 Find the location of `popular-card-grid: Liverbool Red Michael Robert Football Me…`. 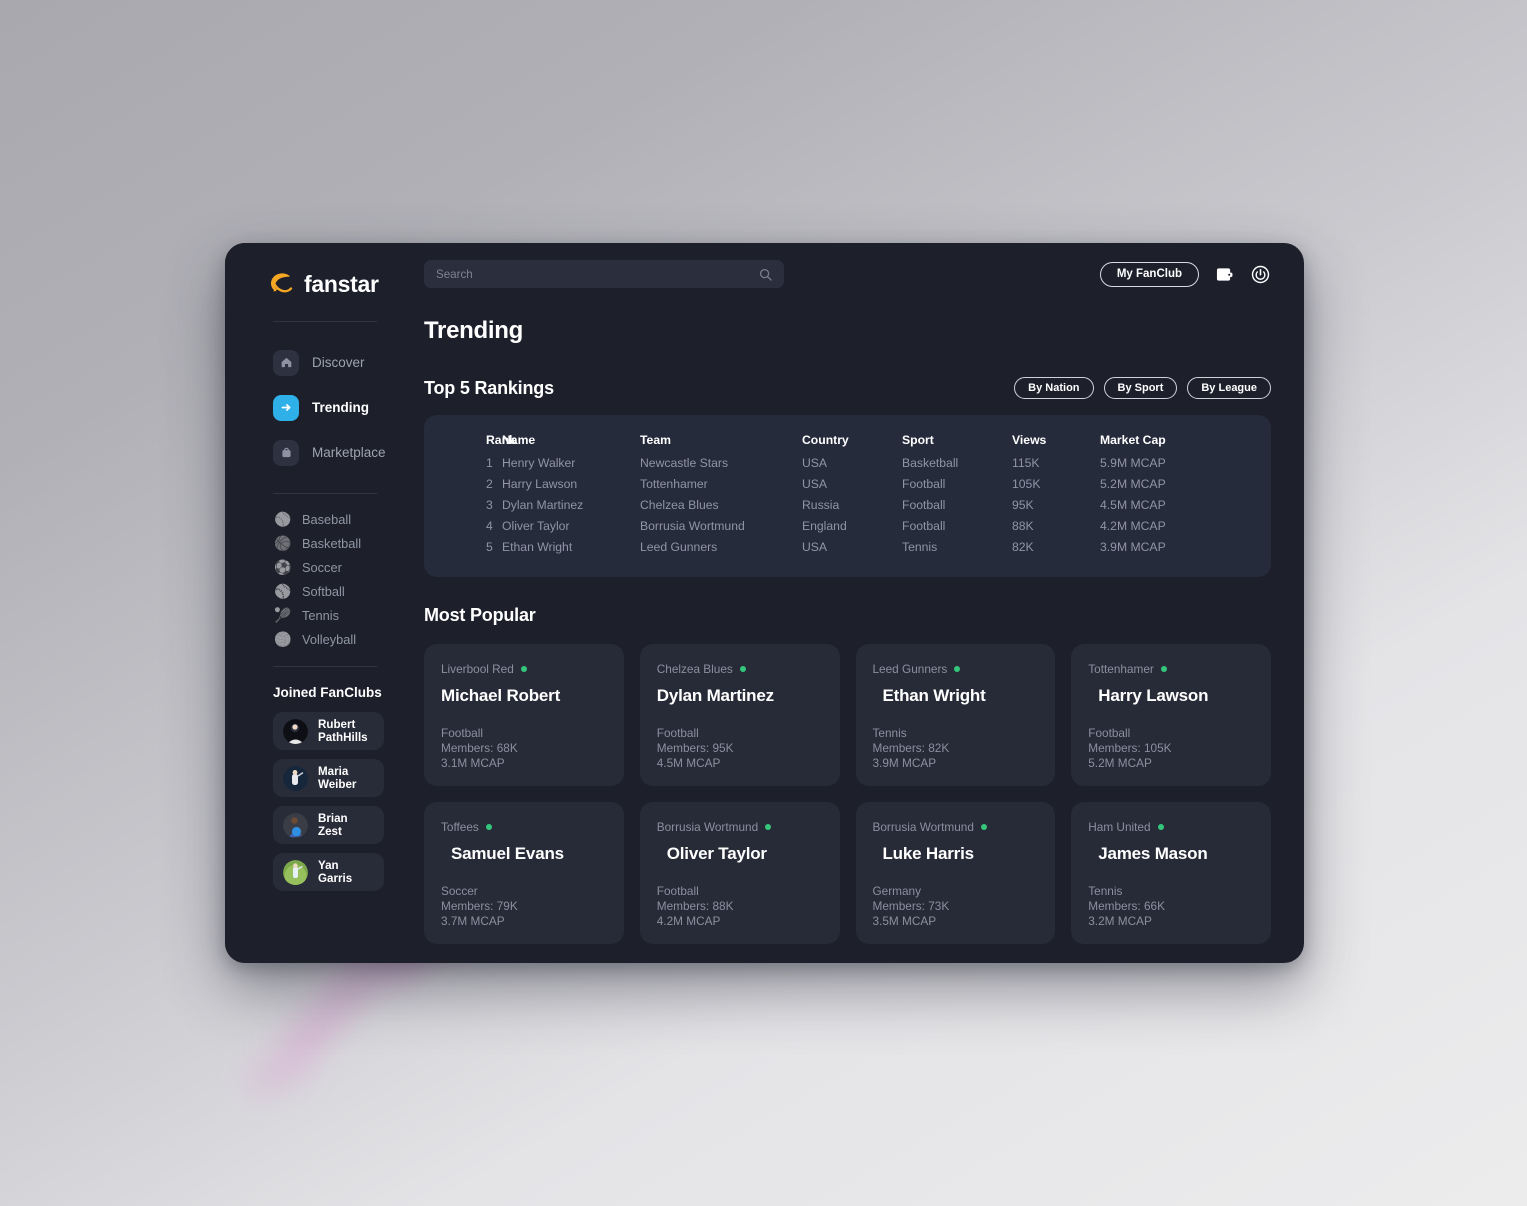

popular-card-grid: Liverbool Red Michael Robert Football Me… is located at coordinates (847, 794).